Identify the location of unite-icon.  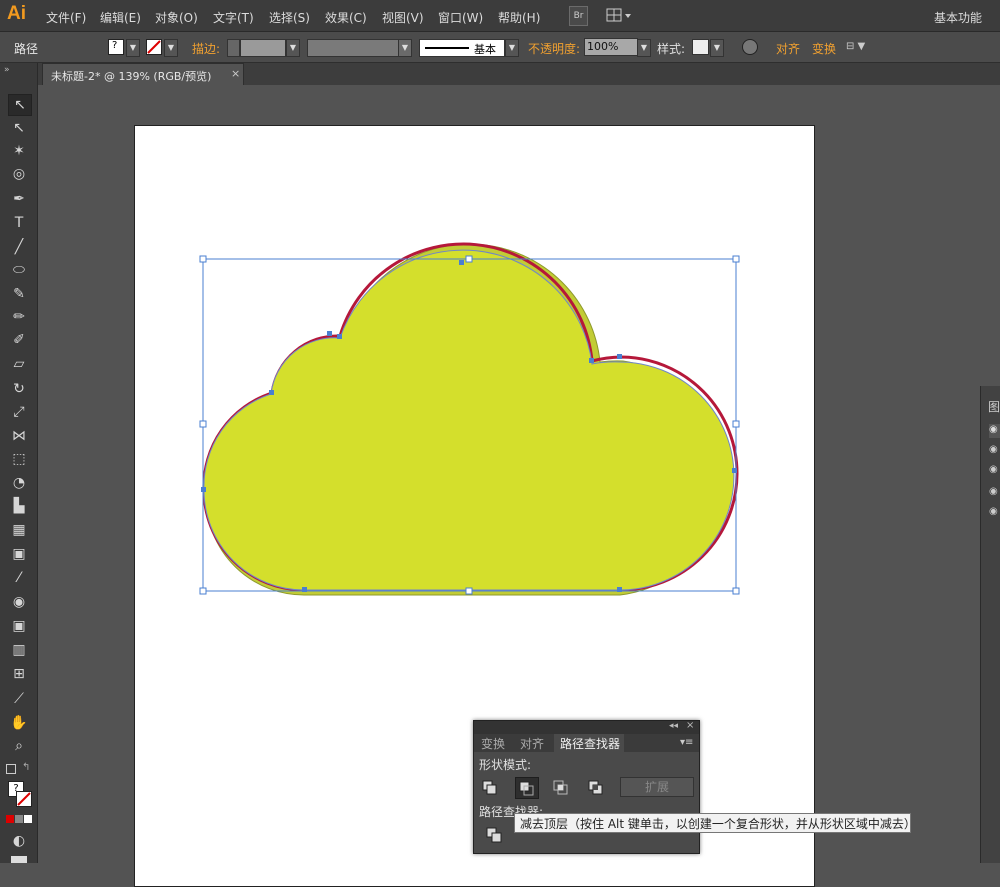
(489, 787).